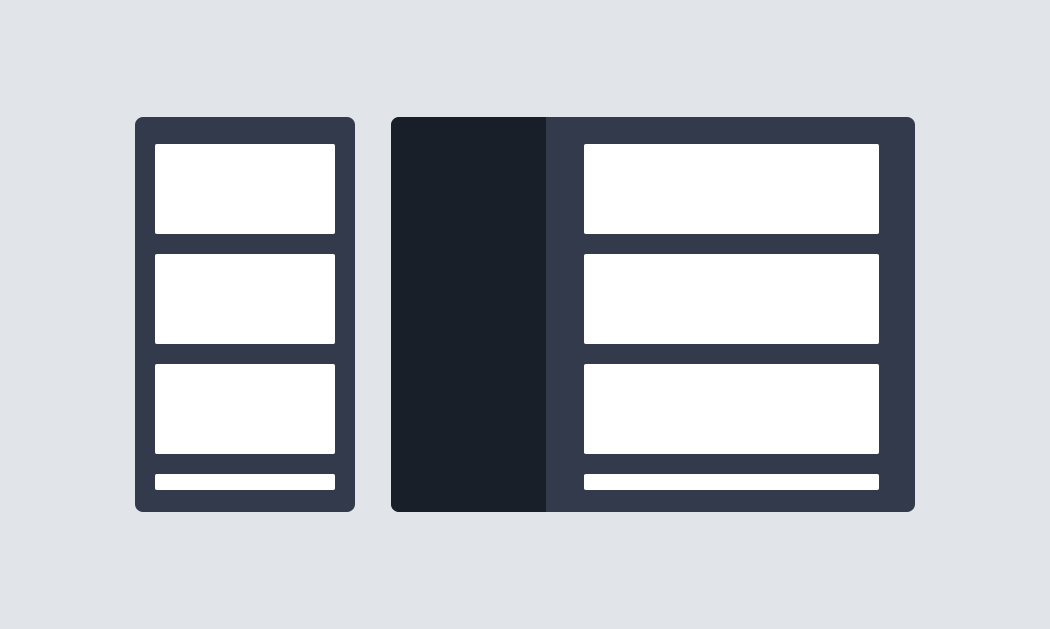  I want to click on mobile-card-4-partial, so click(245, 482).